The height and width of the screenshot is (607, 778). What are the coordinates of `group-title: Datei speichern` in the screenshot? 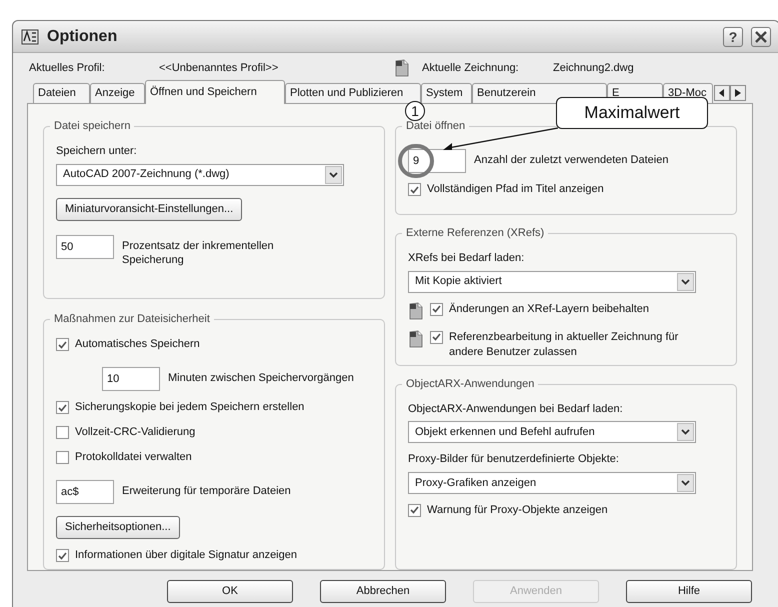 It's located at (92, 126).